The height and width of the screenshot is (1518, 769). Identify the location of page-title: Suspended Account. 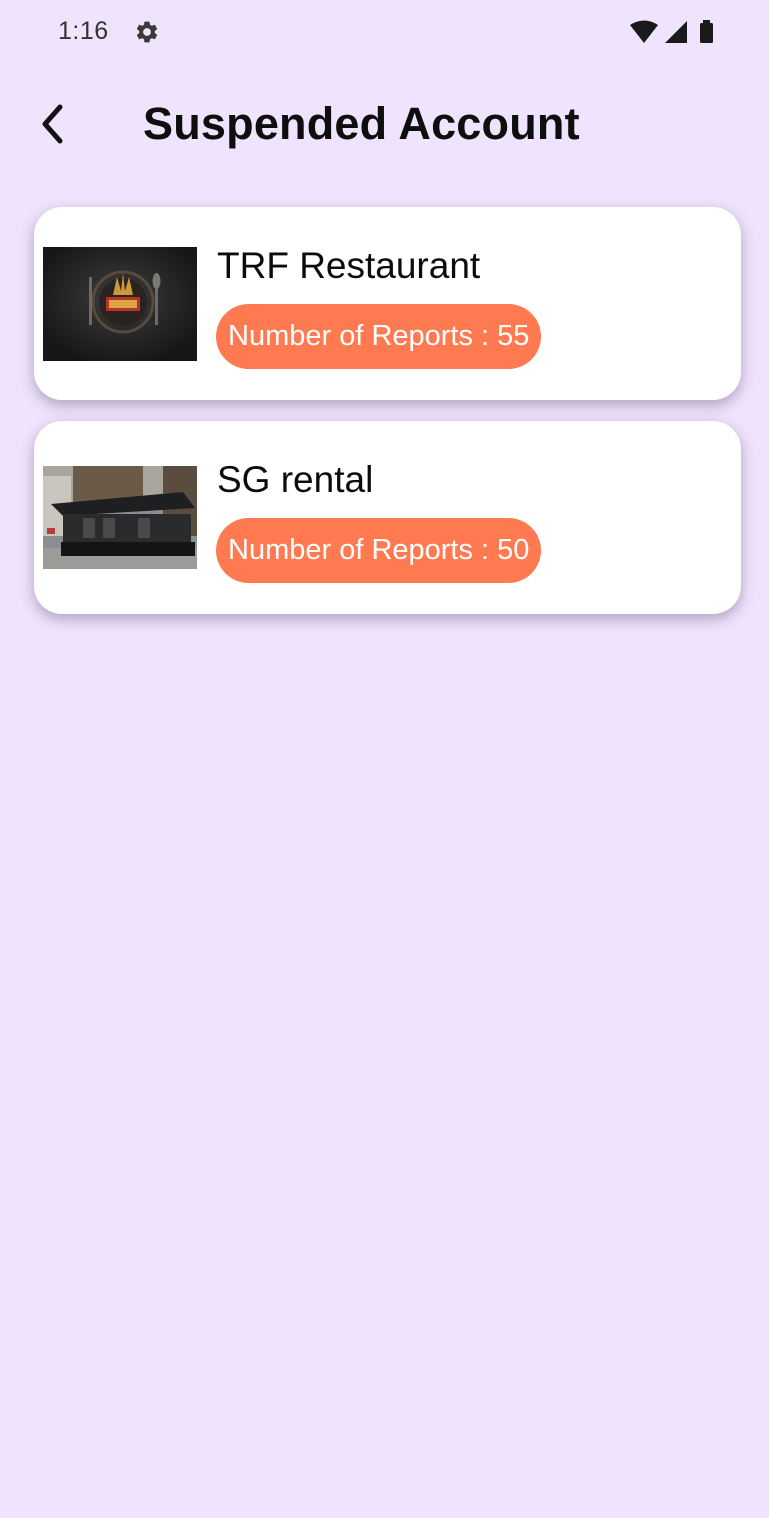
(361, 123).